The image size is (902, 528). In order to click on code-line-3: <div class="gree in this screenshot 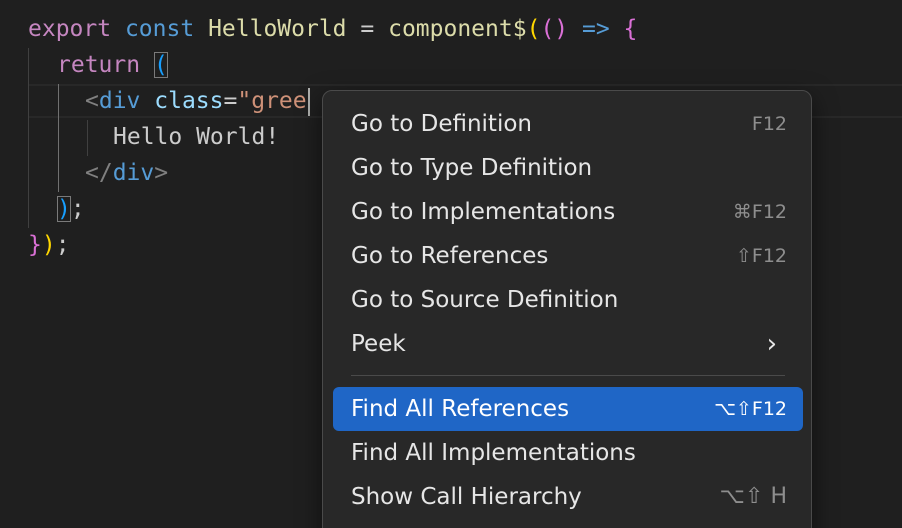, I will do `click(197, 101)`.